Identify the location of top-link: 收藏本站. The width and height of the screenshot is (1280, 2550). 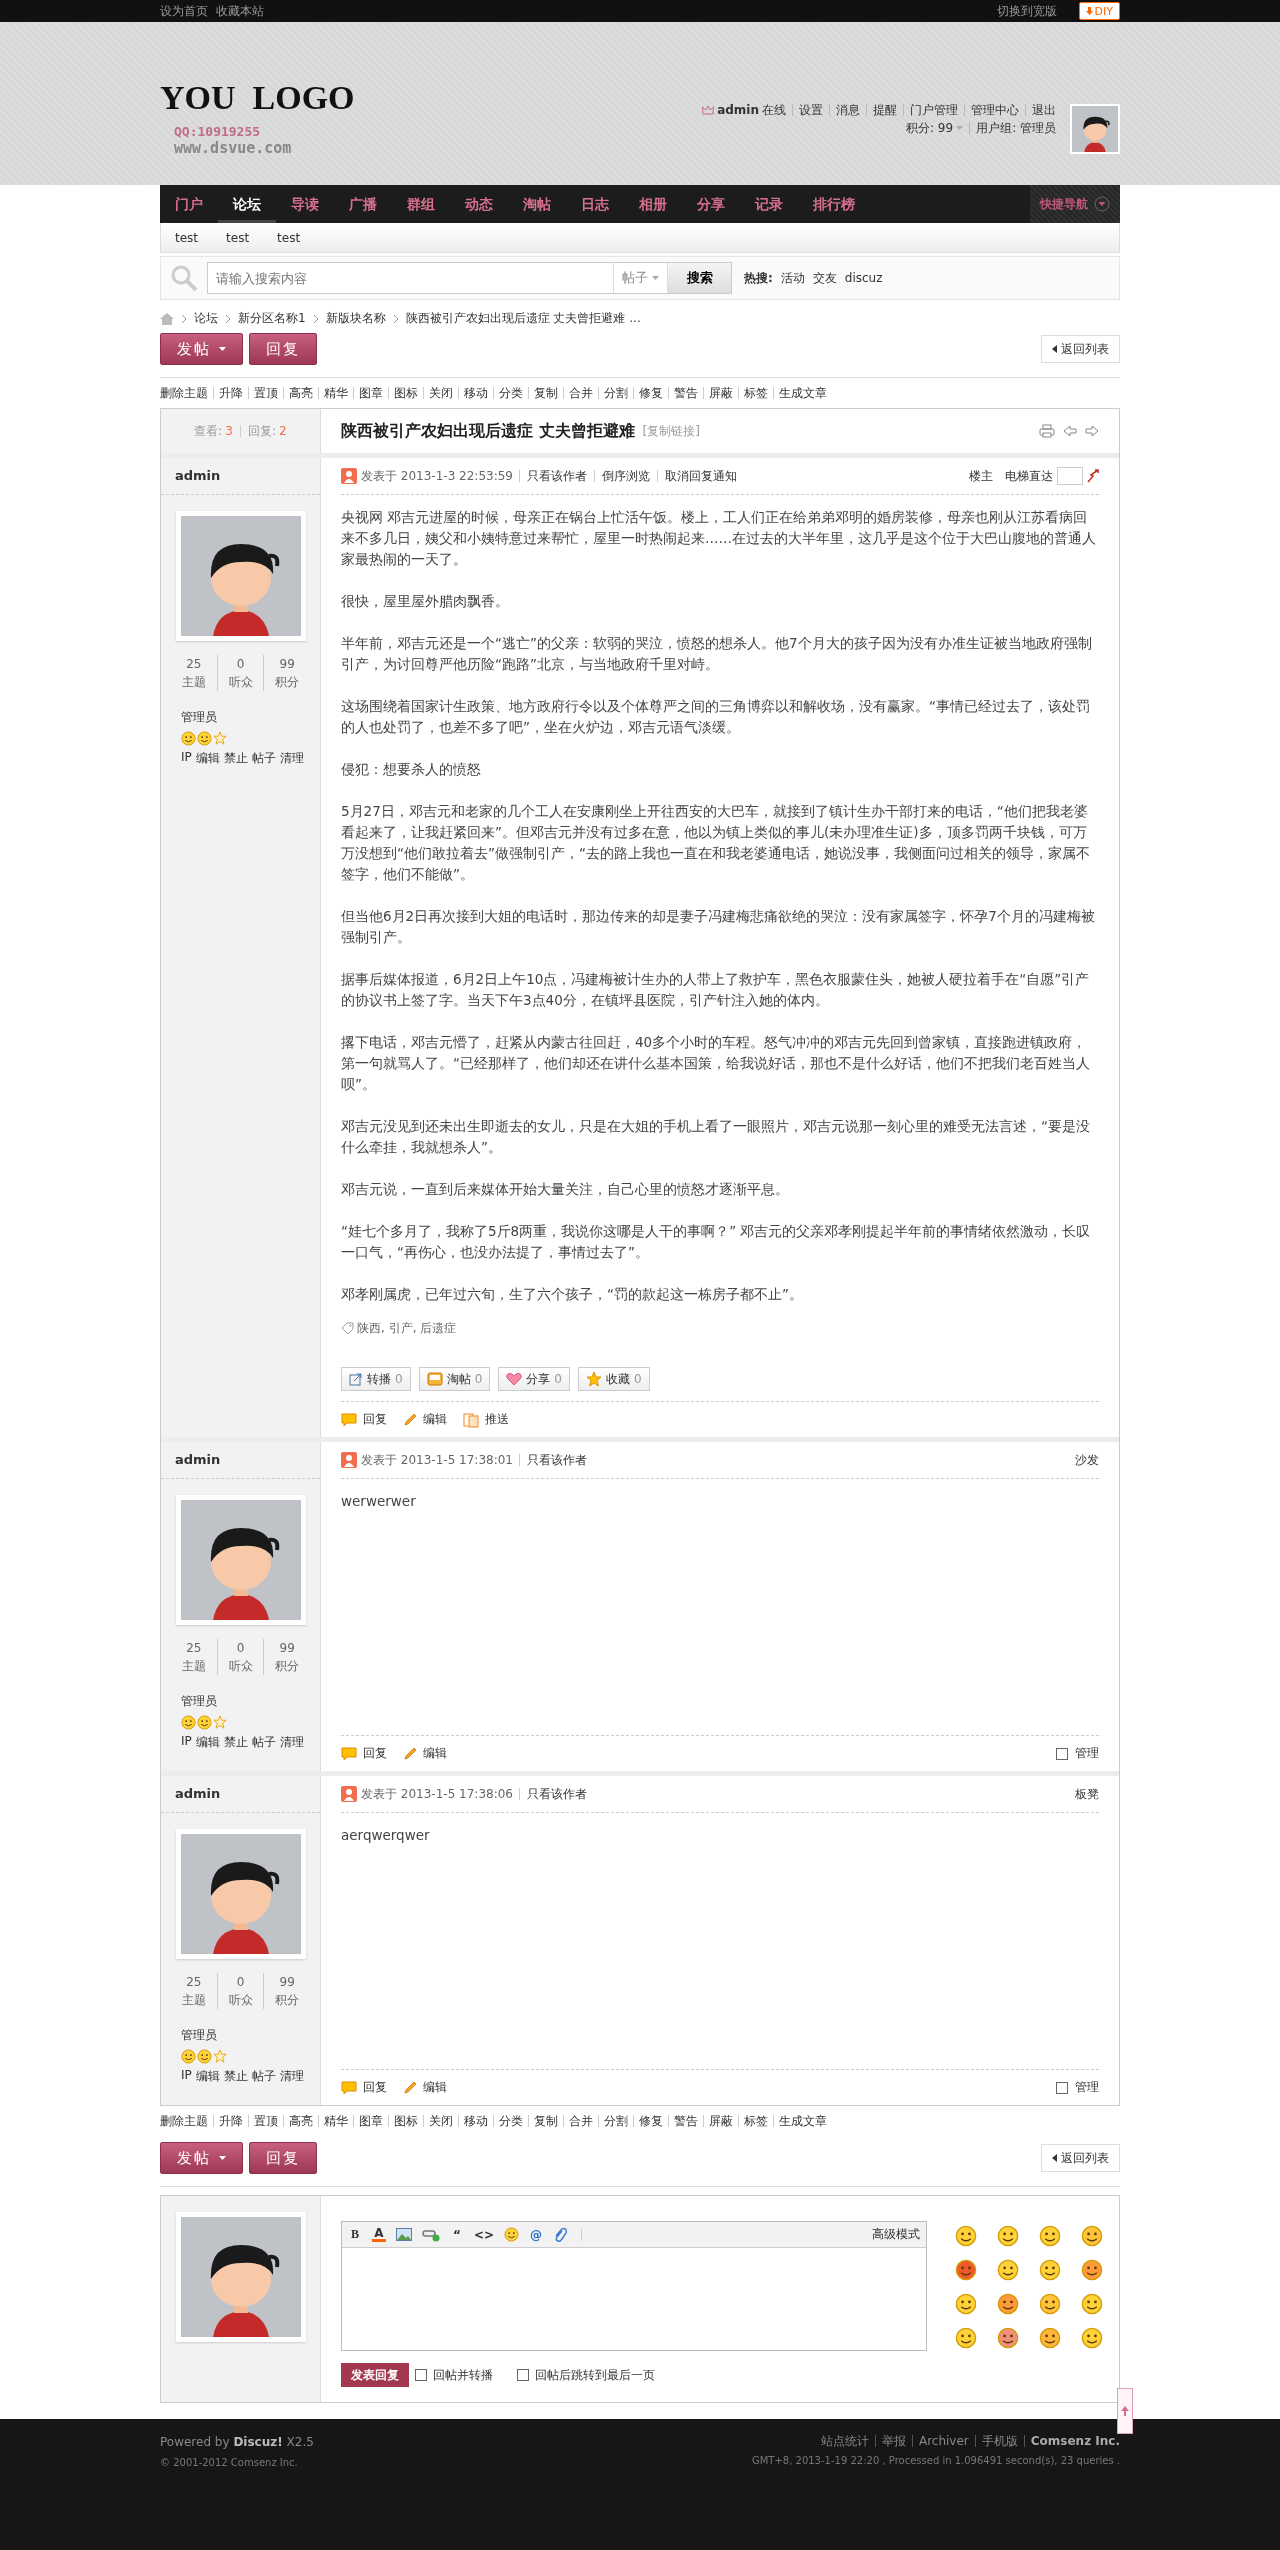
(240, 11).